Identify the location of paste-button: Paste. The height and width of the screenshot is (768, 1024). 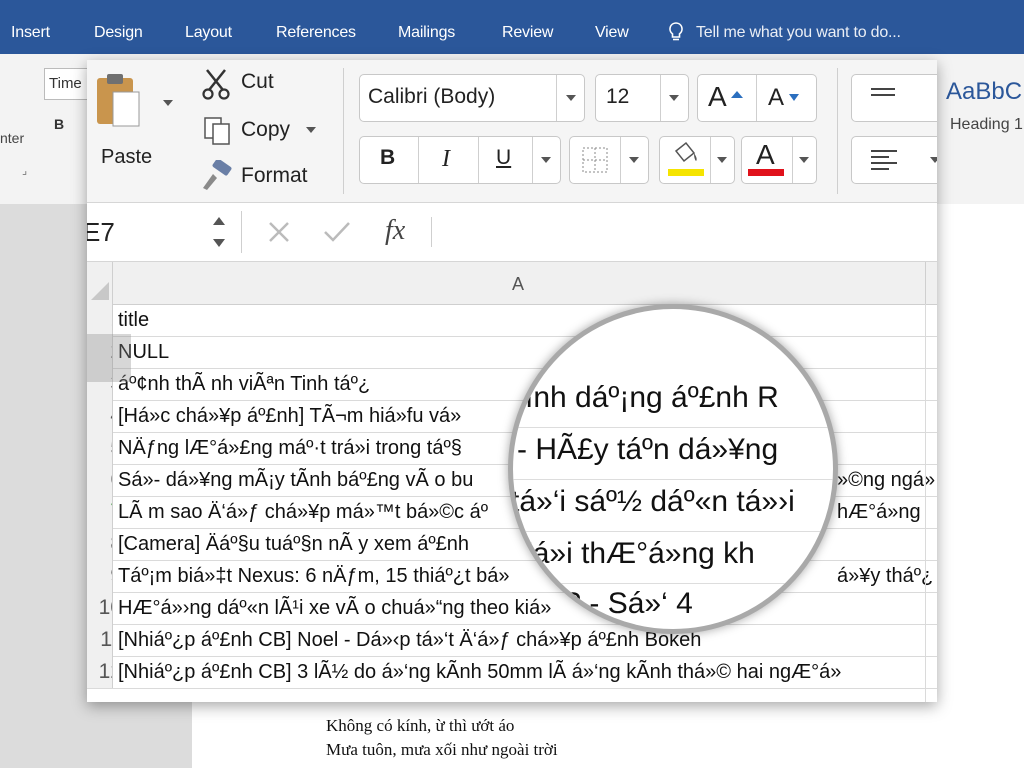
(126, 157).